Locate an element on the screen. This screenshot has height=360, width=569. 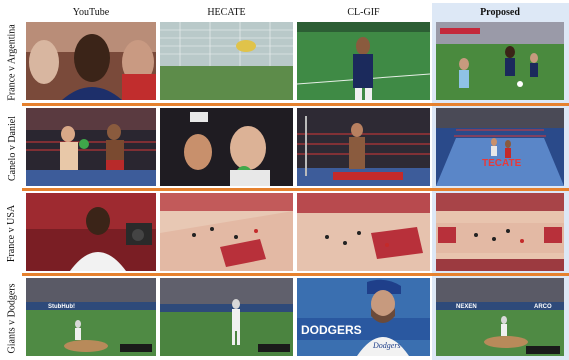
column-header-proposed: Proposed is located at coordinates (500, 12).